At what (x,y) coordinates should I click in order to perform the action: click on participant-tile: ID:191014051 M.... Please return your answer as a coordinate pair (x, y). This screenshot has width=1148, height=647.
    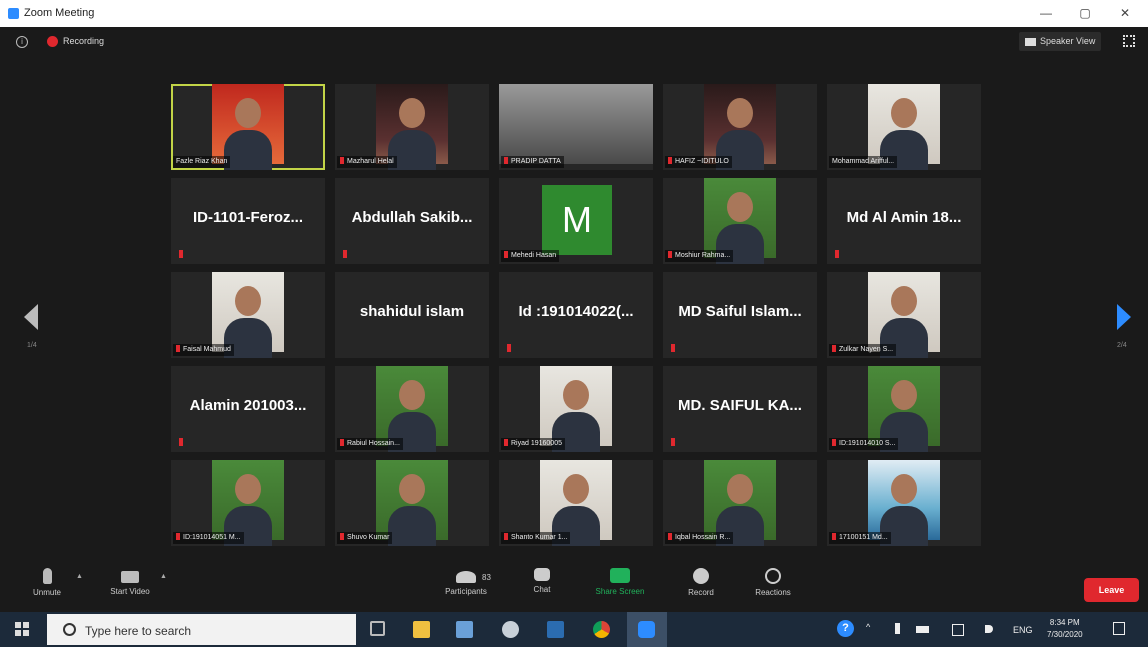
    Looking at the image, I should click on (248, 503).